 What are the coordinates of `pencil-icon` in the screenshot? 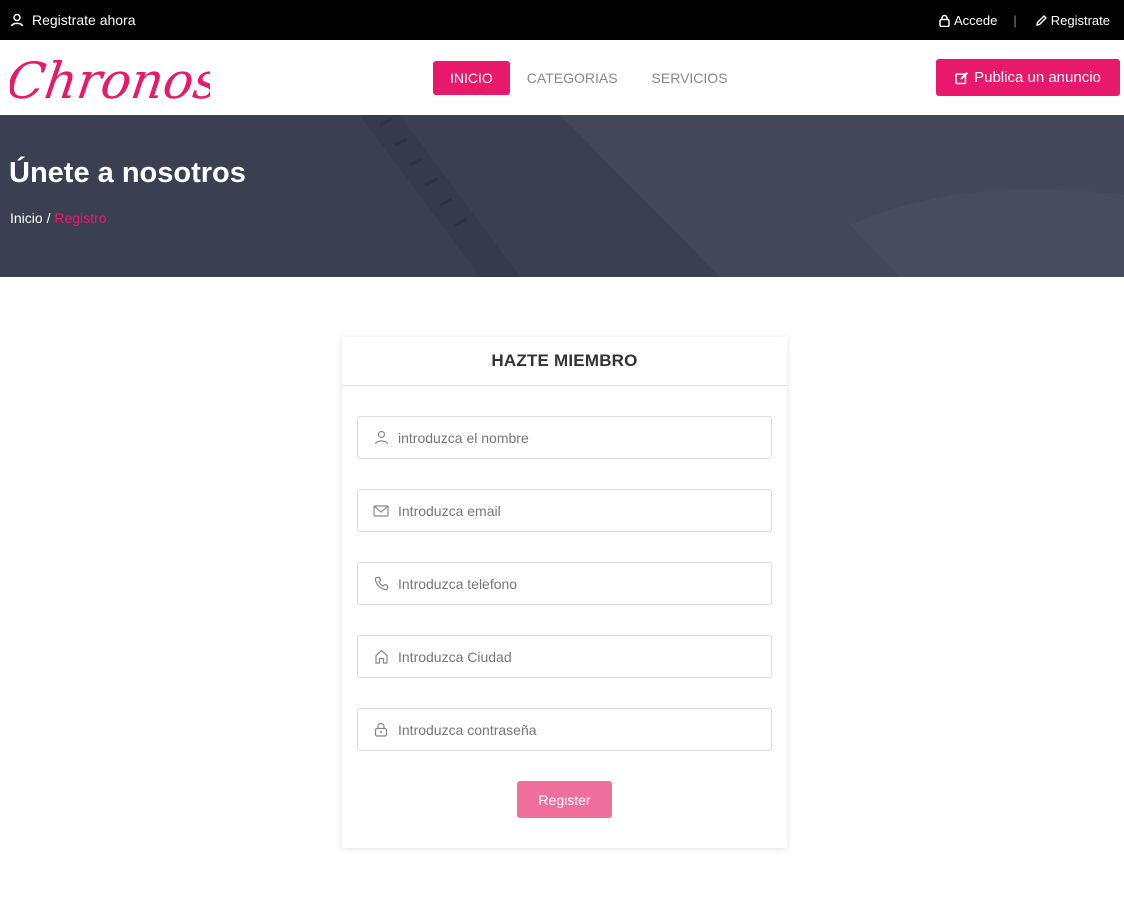 It's located at (1041, 20).